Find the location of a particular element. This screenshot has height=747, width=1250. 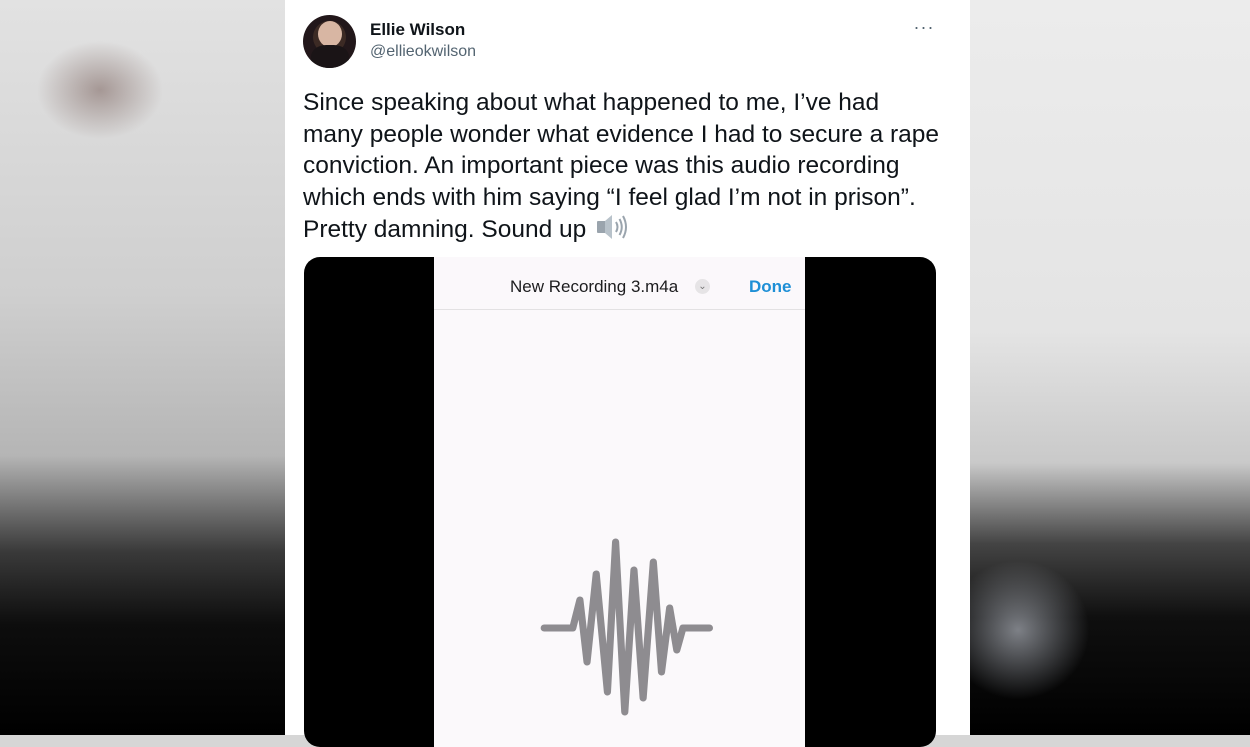

recording-title: New Recording 3.m4a is located at coordinates (594, 287).